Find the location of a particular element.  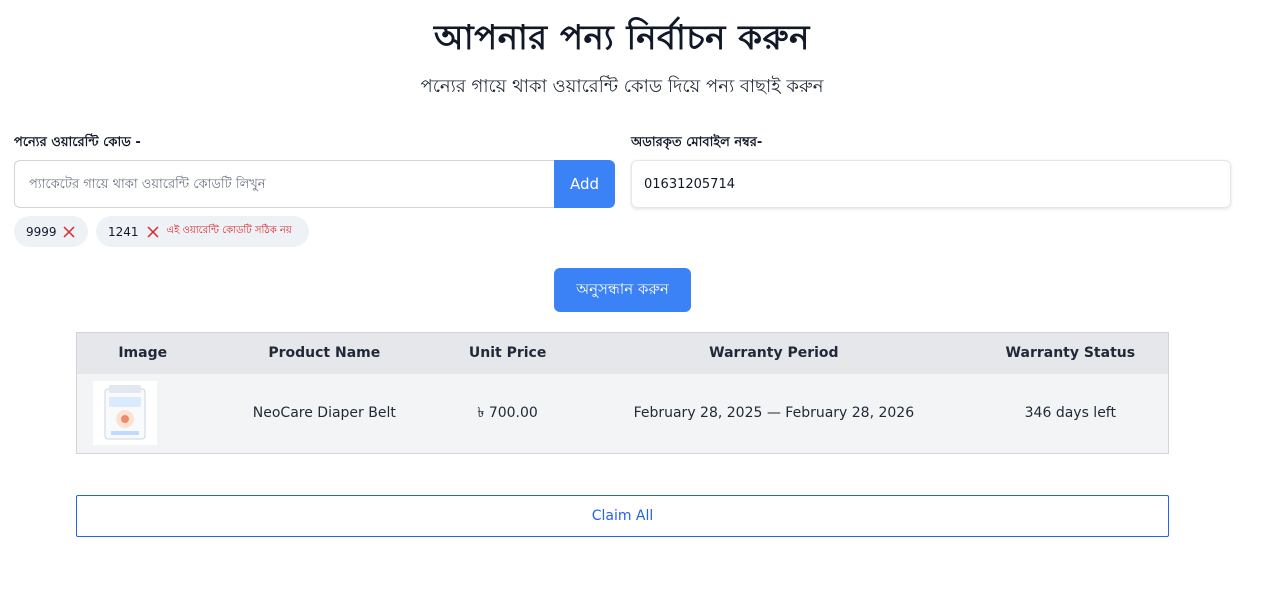

header-image: Image is located at coordinates (143, 353).